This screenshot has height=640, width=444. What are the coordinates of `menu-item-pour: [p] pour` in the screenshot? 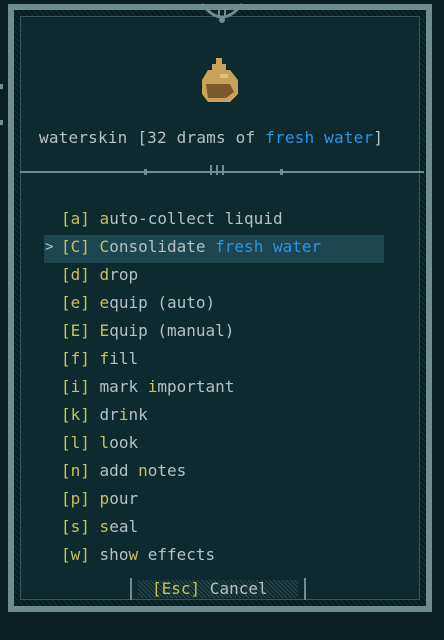 It's located at (214, 501).